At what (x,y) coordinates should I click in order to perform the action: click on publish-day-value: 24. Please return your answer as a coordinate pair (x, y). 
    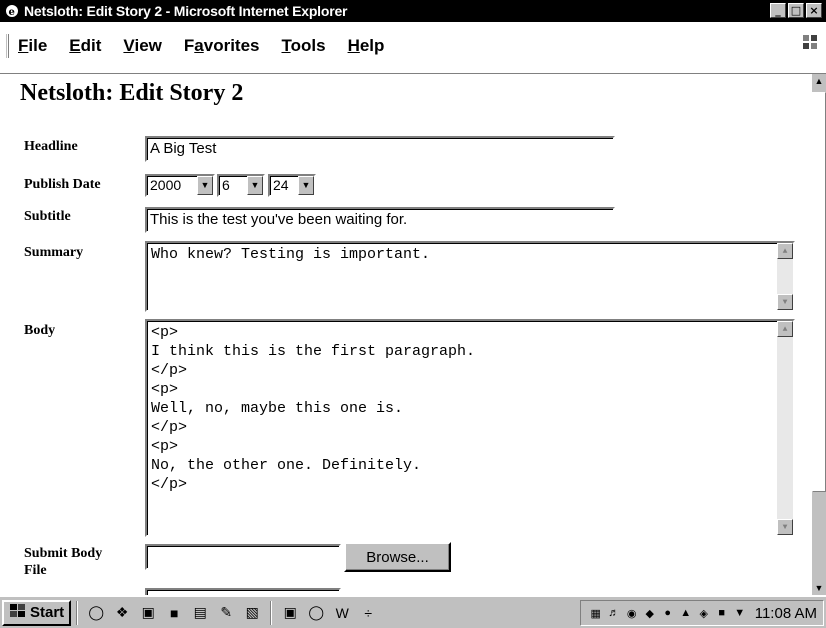
    Looking at the image, I should click on (281, 185).